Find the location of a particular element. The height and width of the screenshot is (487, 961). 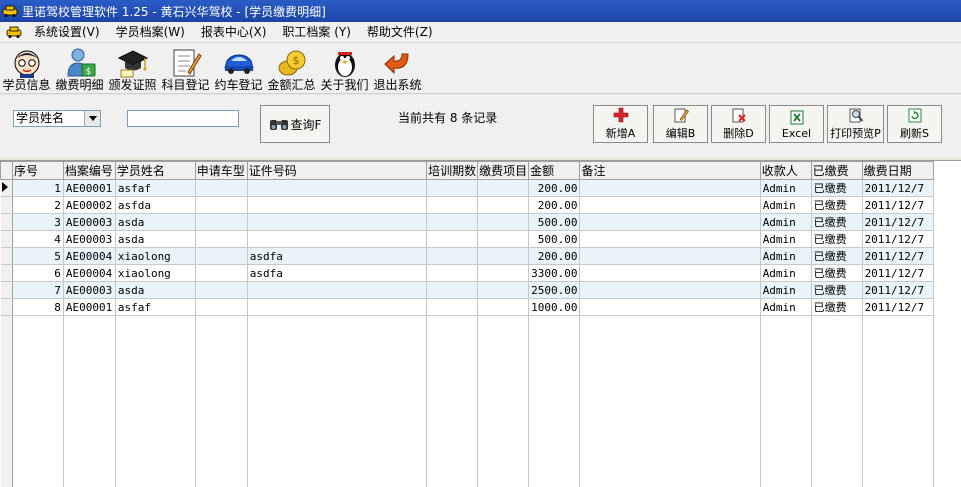

search-field-select: 学员姓名 is located at coordinates (57, 118).